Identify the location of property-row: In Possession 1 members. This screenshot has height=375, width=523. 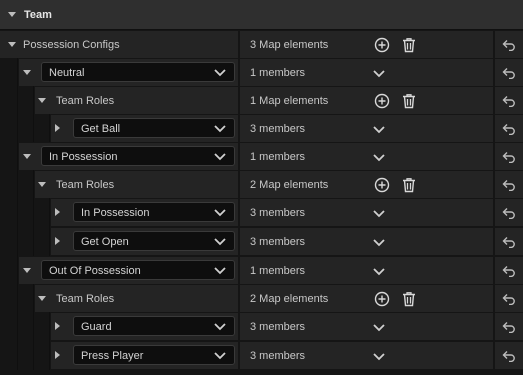
(261, 156).